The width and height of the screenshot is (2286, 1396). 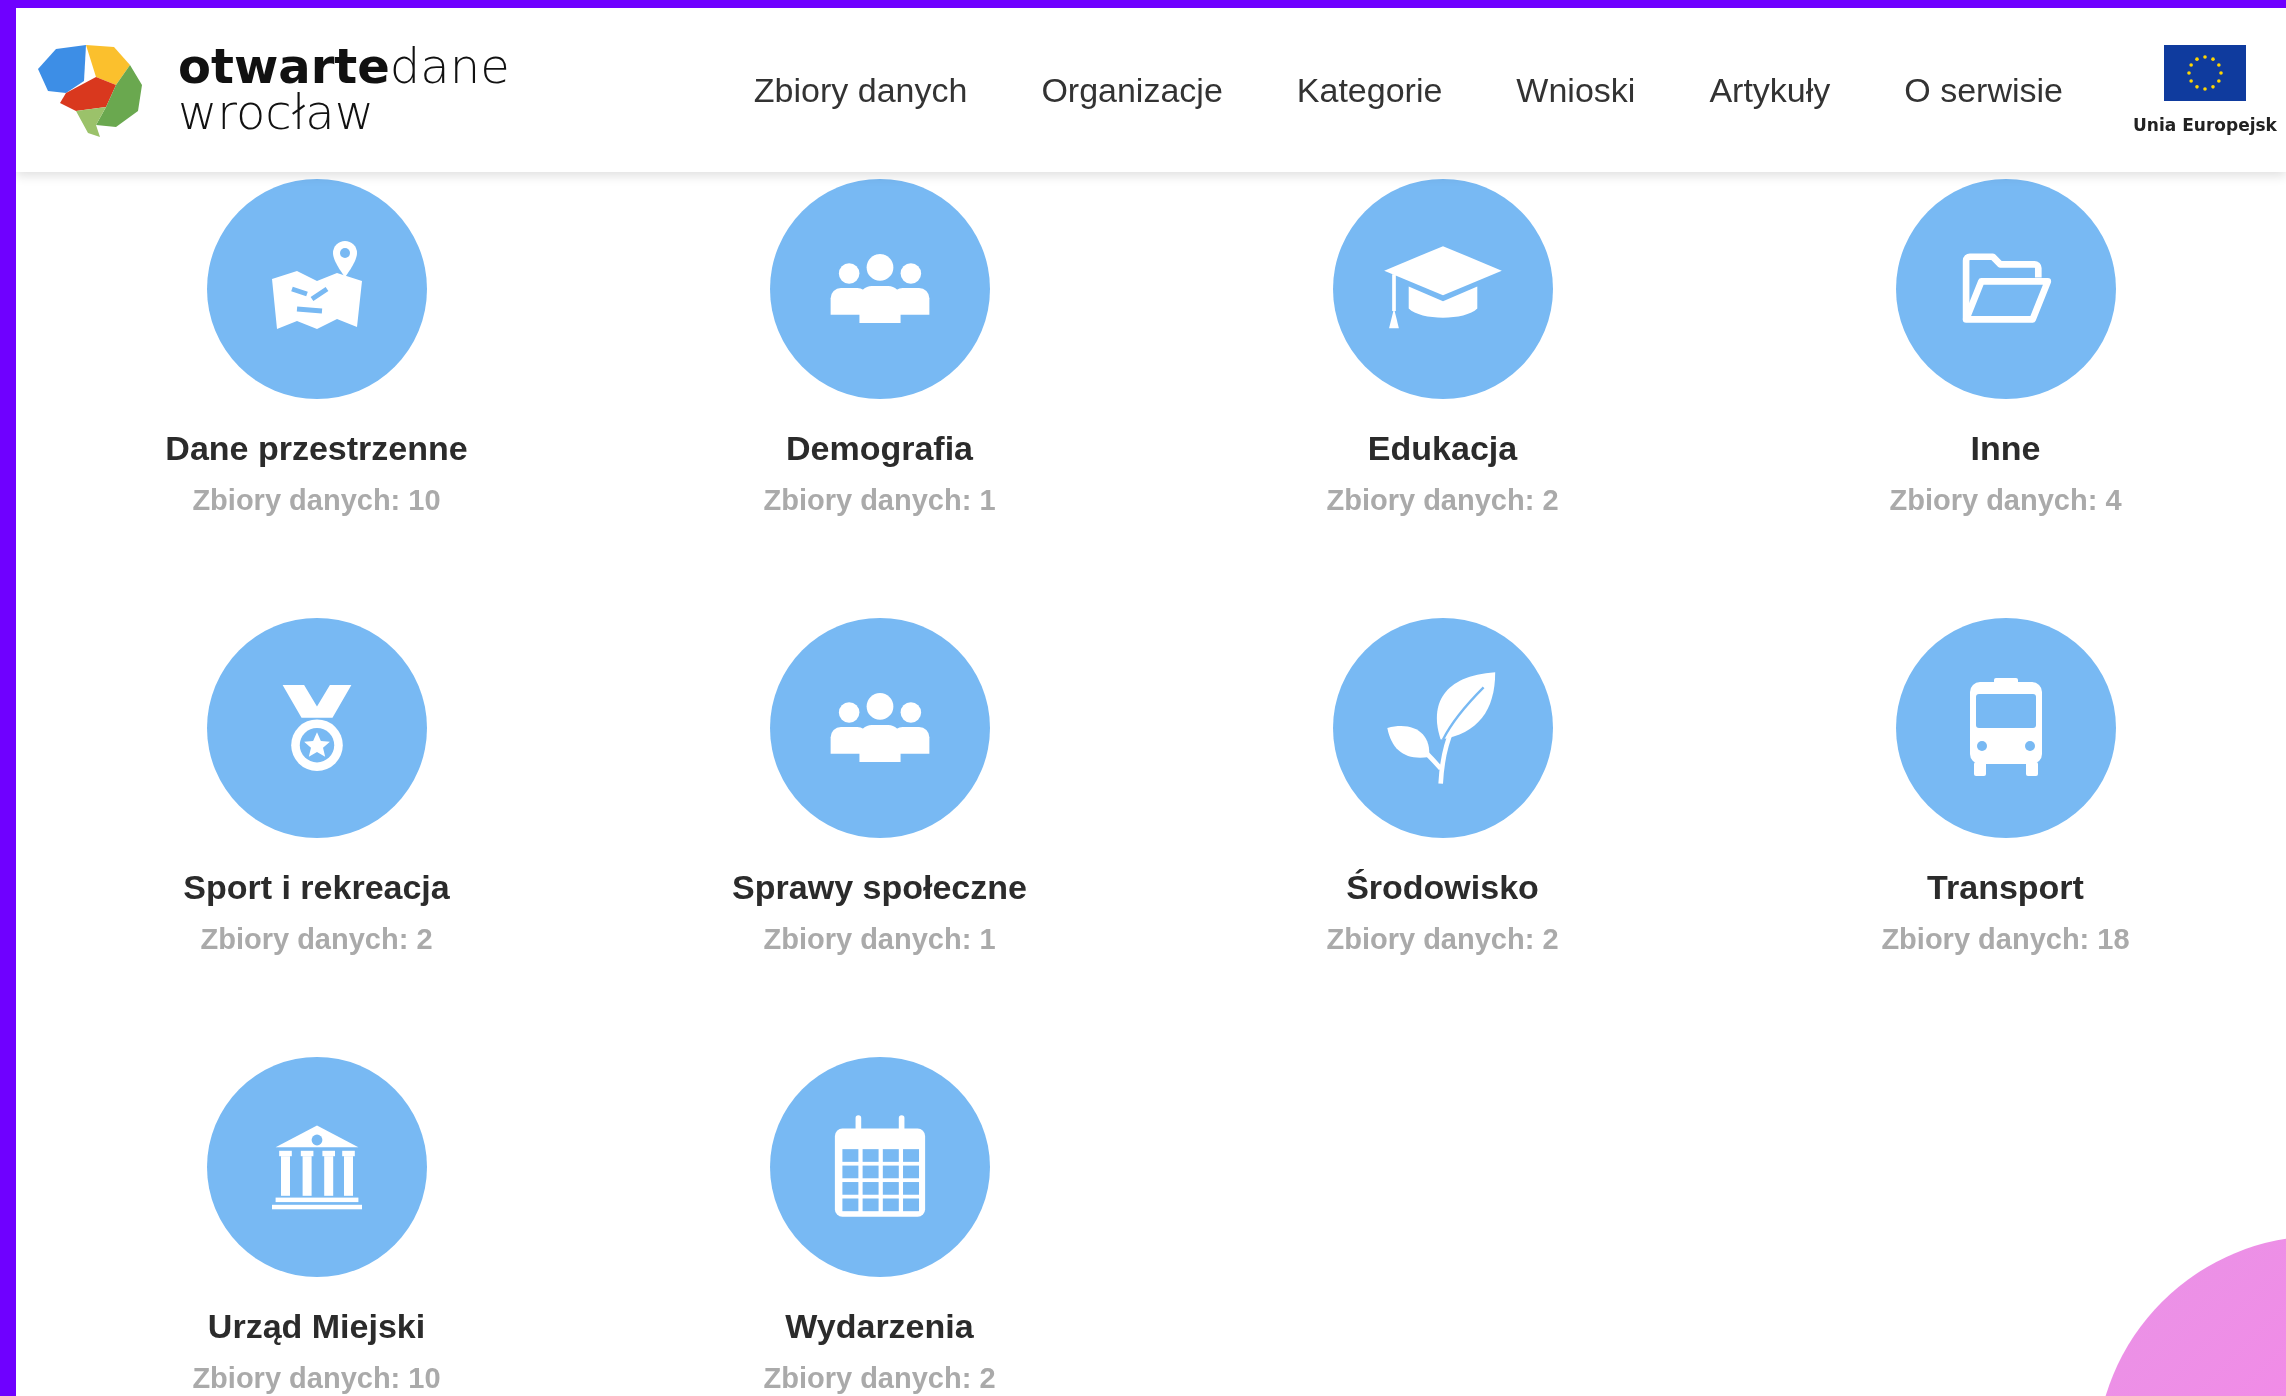 I want to click on nav-link: Wnioski, so click(x=1576, y=90).